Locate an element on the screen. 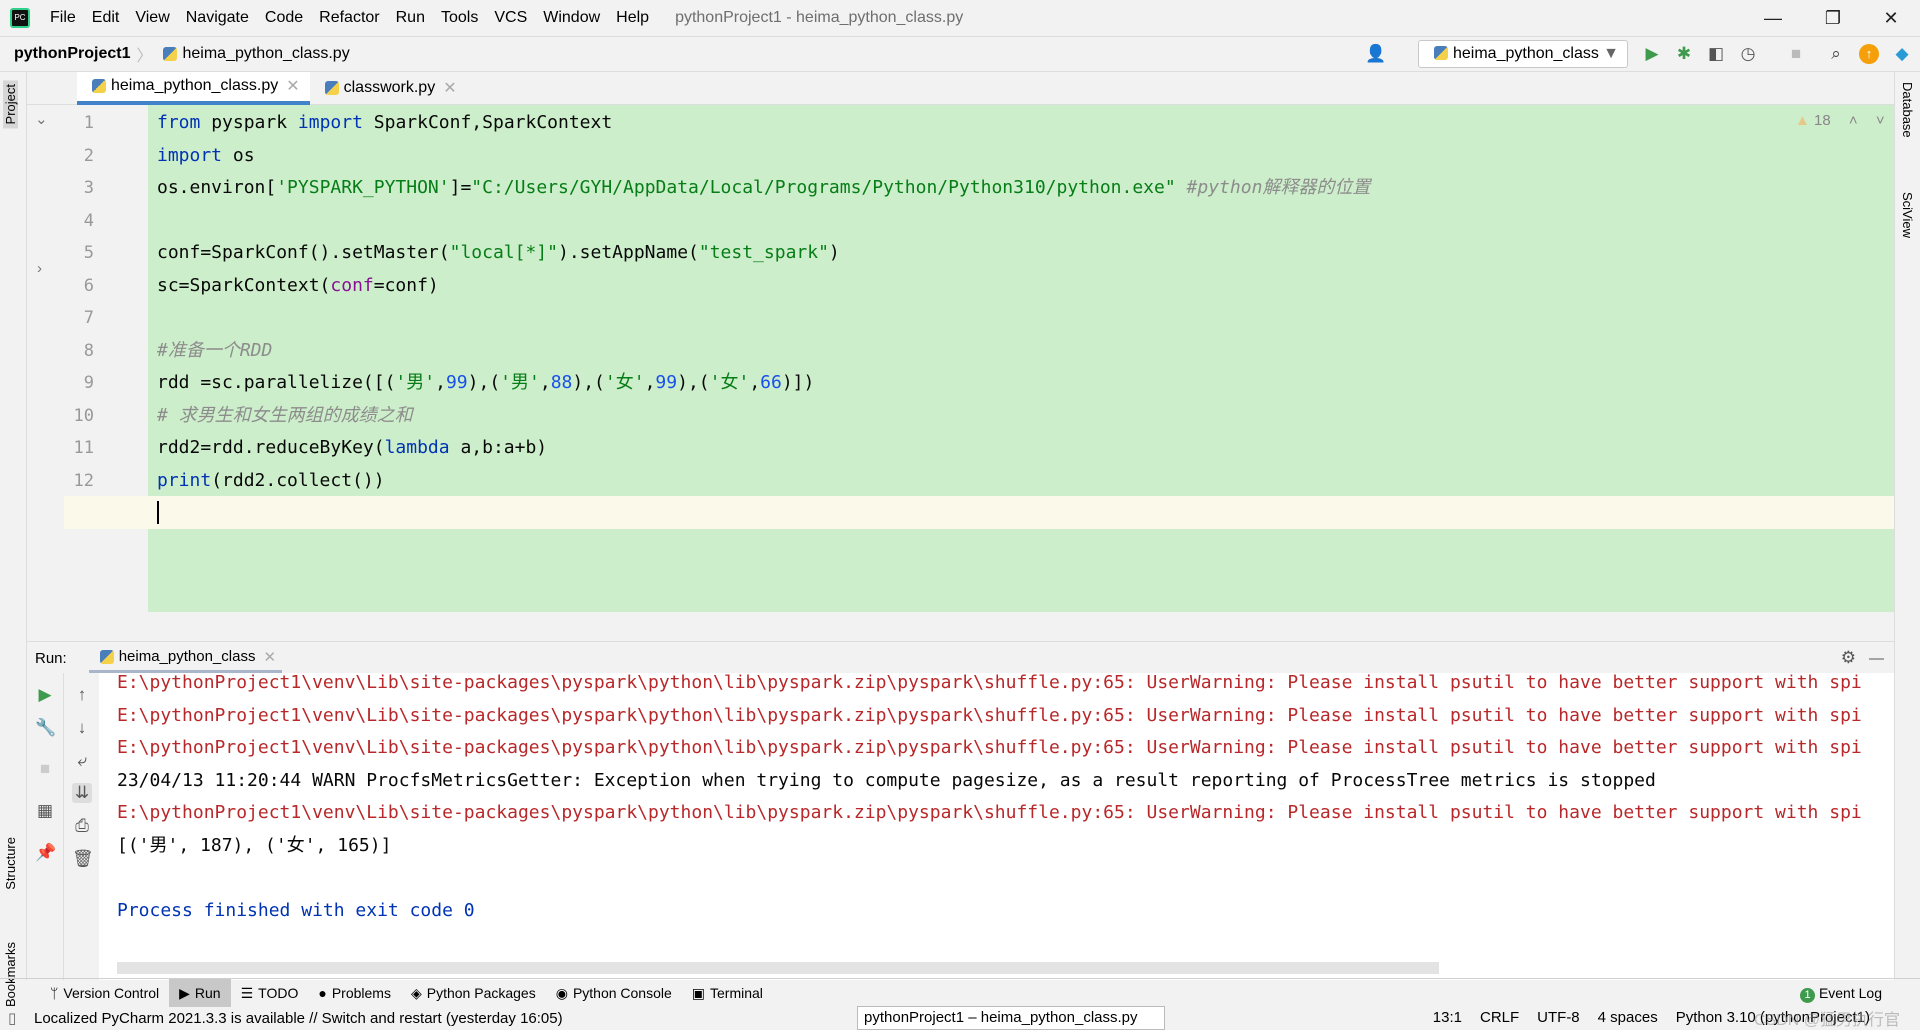 This screenshot has width=1920, height=1030. inspection-widget: ▲ 18 ˄ ˅ is located at coordinates (1840, 120).